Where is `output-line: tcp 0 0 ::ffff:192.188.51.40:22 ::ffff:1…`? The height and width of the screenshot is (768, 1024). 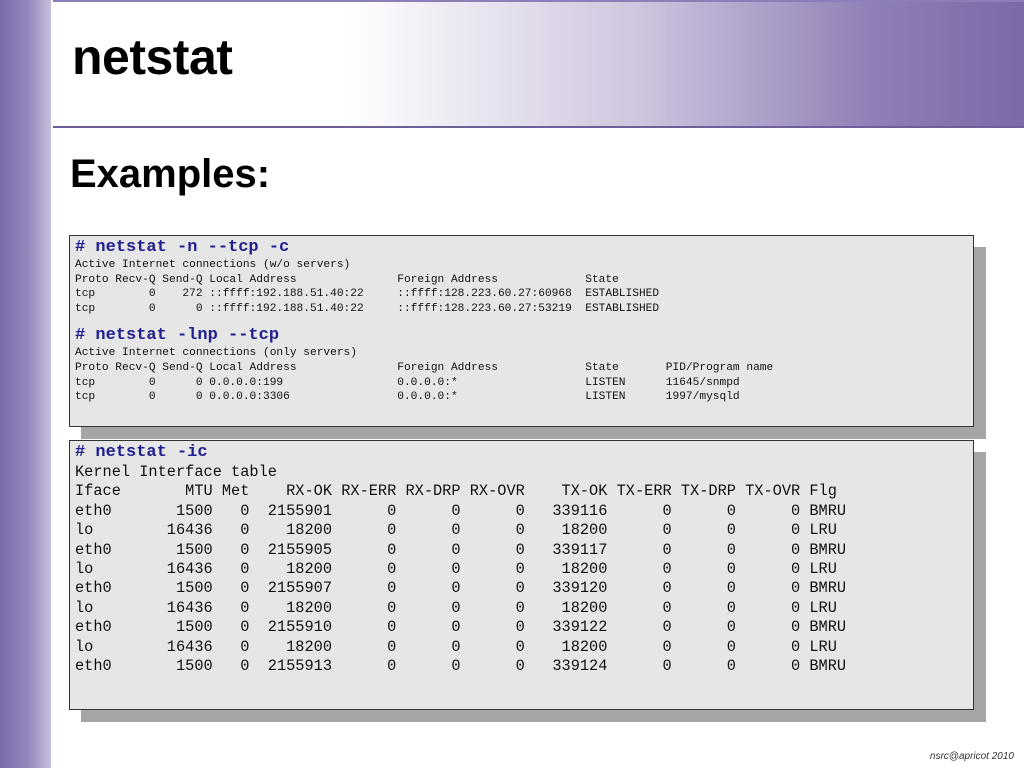
output-line: tcp 0 0 ::ffff:192.188.51.40:22 ::ffff:1… is located at coordinates (367, 308).